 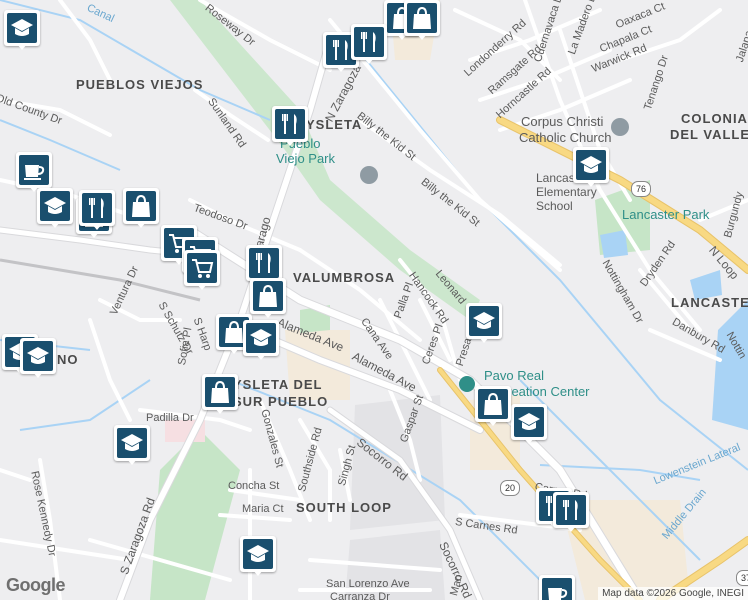 I want to click on map-attribution: Map data ©2026 Google, INEGI, so click(x=673, y=593).